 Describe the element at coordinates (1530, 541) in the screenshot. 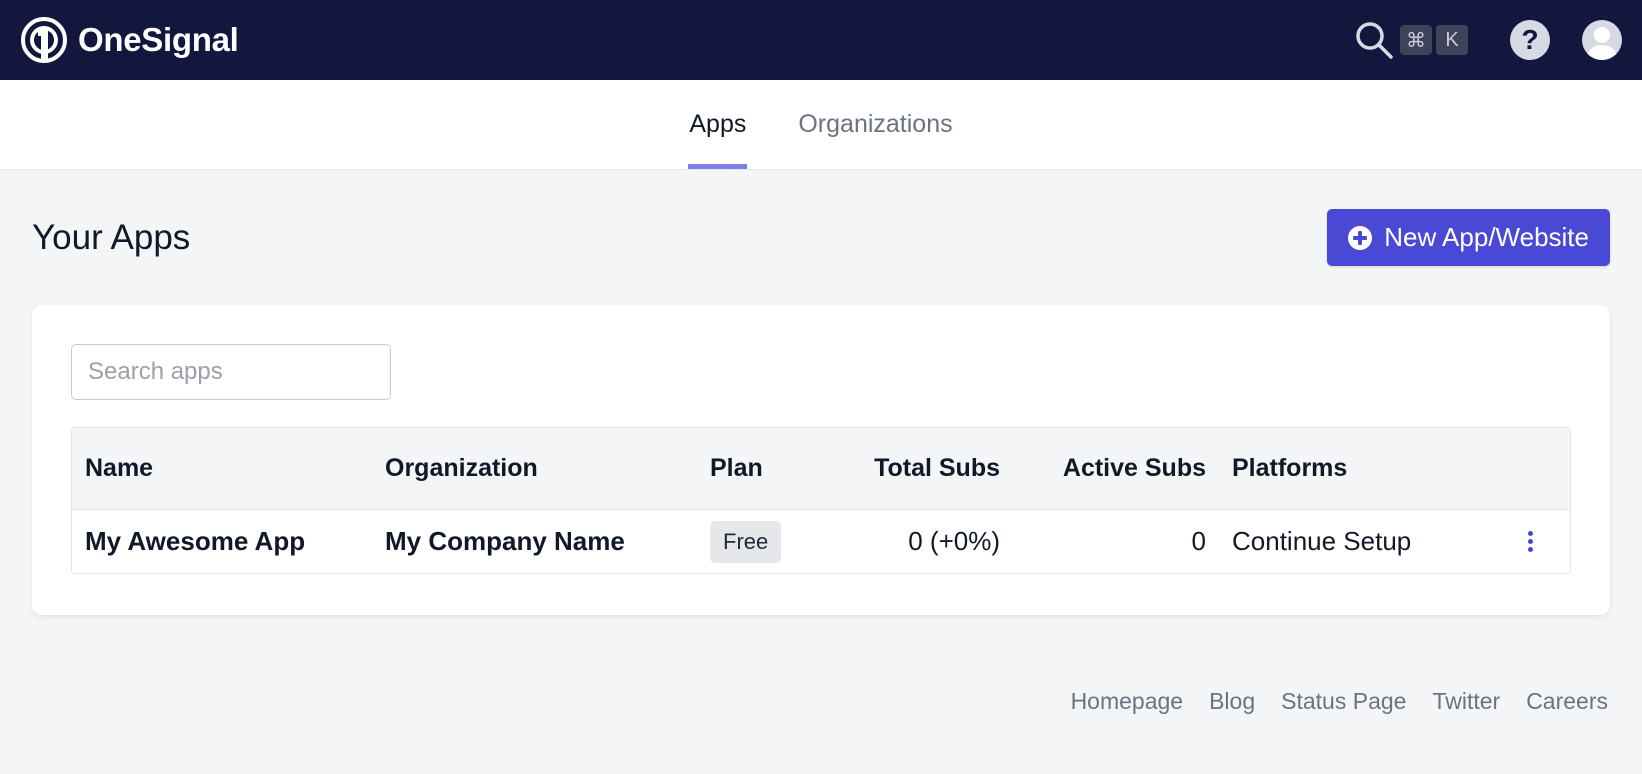

I see `kebab-menu-icon` at that location.